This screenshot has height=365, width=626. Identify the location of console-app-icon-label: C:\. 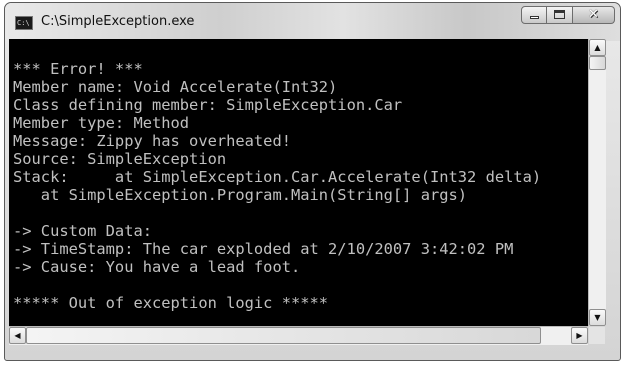
(23, 23).